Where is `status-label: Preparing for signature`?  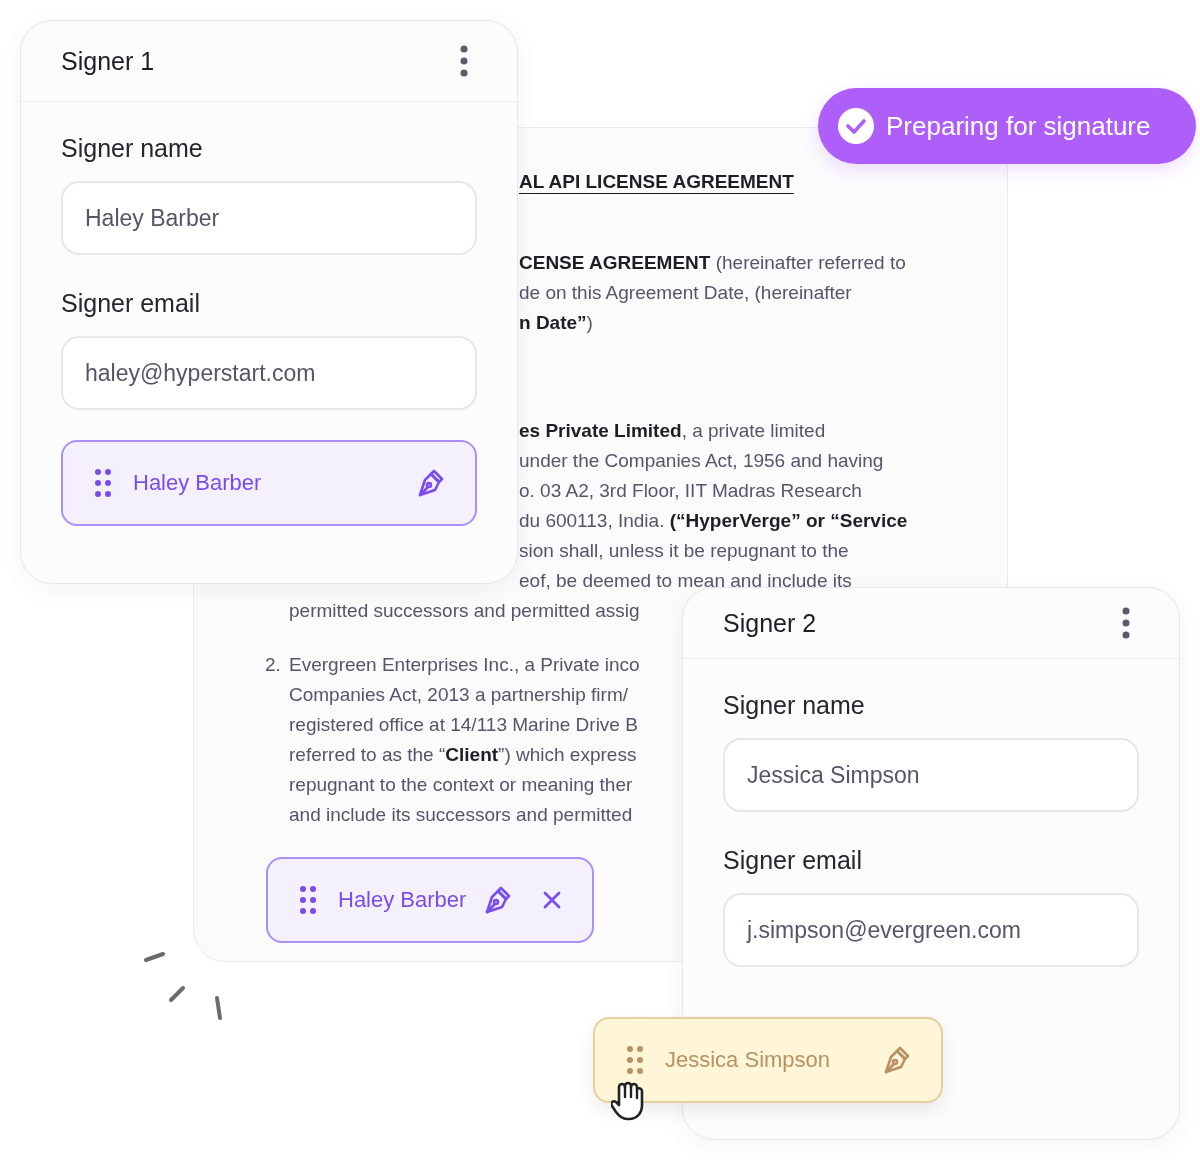
status-label: Preparing for signature is located at coordinates (1018, 126).